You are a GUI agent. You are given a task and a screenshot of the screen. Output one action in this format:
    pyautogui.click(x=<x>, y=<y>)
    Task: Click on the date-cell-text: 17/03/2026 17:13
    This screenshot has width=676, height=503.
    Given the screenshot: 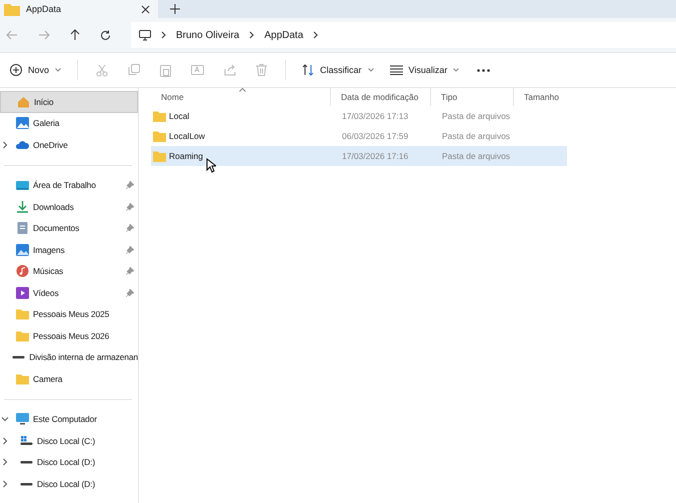 What is the action you would take?
    pyautogui.click(x=375, y=116)
    